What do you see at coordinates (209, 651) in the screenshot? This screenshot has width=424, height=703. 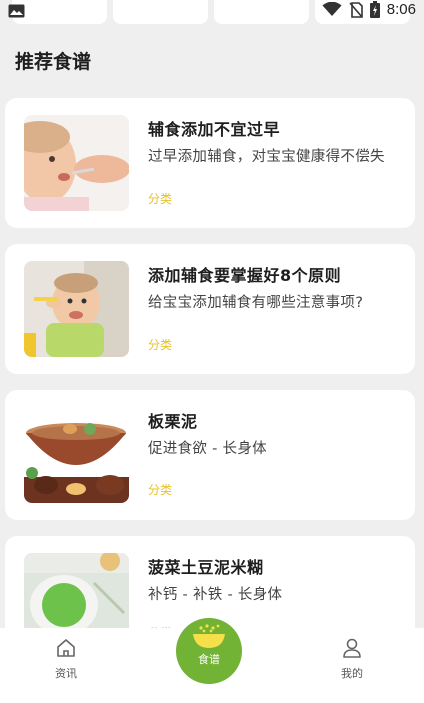 I see `nav-tab-recipes: 食谱` at bounding box center [209, 651].